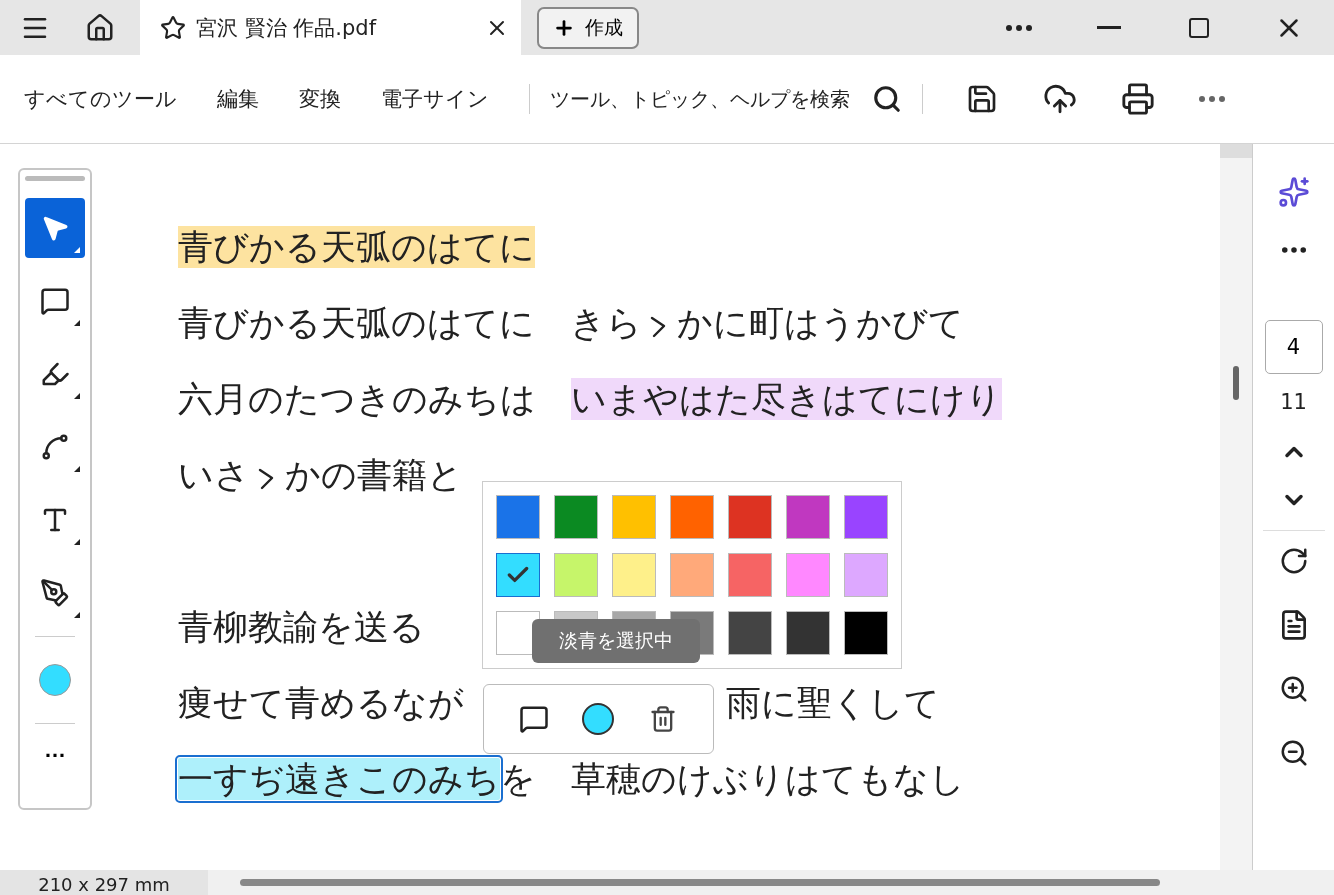  I want to click on poem-line: かの書籍と, so click(374, 475).